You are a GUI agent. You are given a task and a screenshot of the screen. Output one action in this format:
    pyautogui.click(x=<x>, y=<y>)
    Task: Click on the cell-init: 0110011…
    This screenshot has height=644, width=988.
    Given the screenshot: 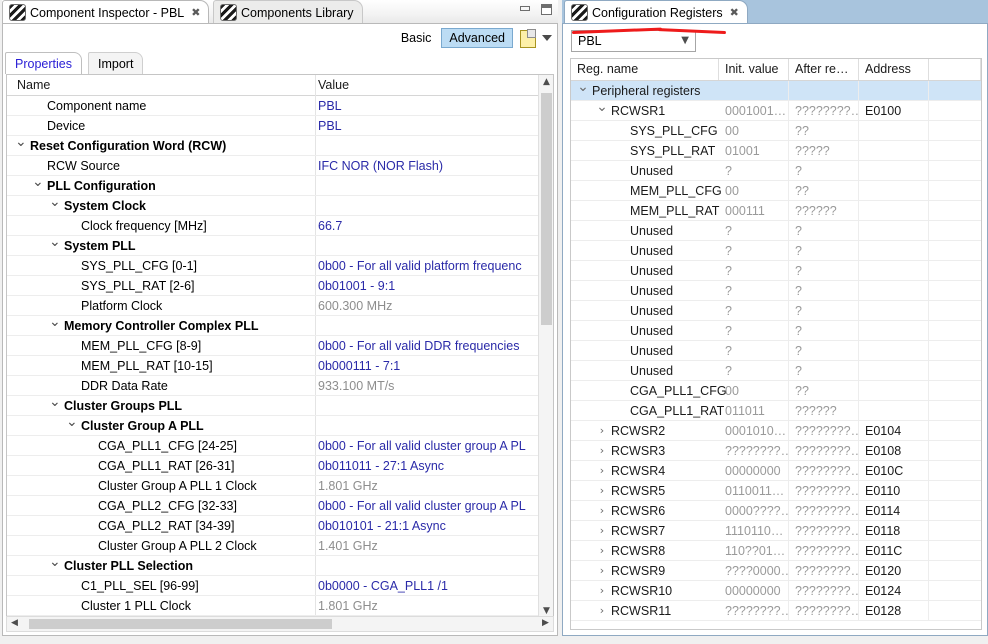 What is the action you would take?
    pyautogui.click(x=754, y=491)
    